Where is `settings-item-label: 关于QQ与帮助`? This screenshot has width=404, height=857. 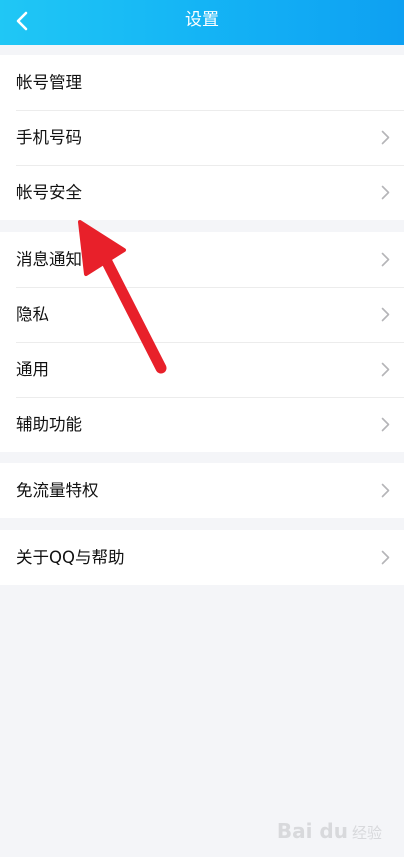 settings-item-label: 关于QQ与帮助 is located at coordinates (70, 557).